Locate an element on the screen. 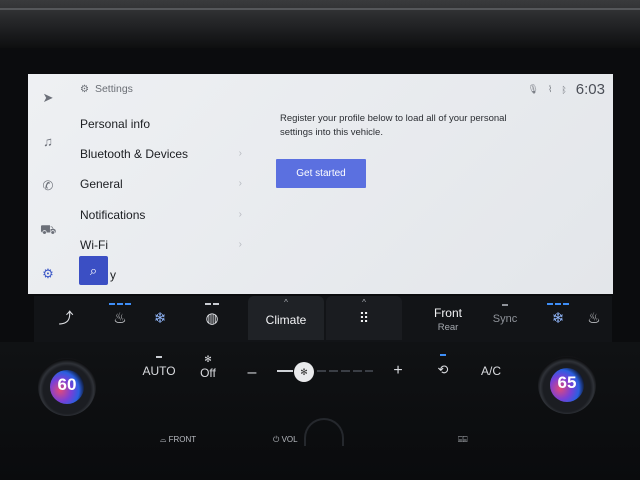 Image resolution: width=640 pixels, height=480 pixels. rear-defrost-icon: ⌸⌸ is located at coordinates (463, 439).